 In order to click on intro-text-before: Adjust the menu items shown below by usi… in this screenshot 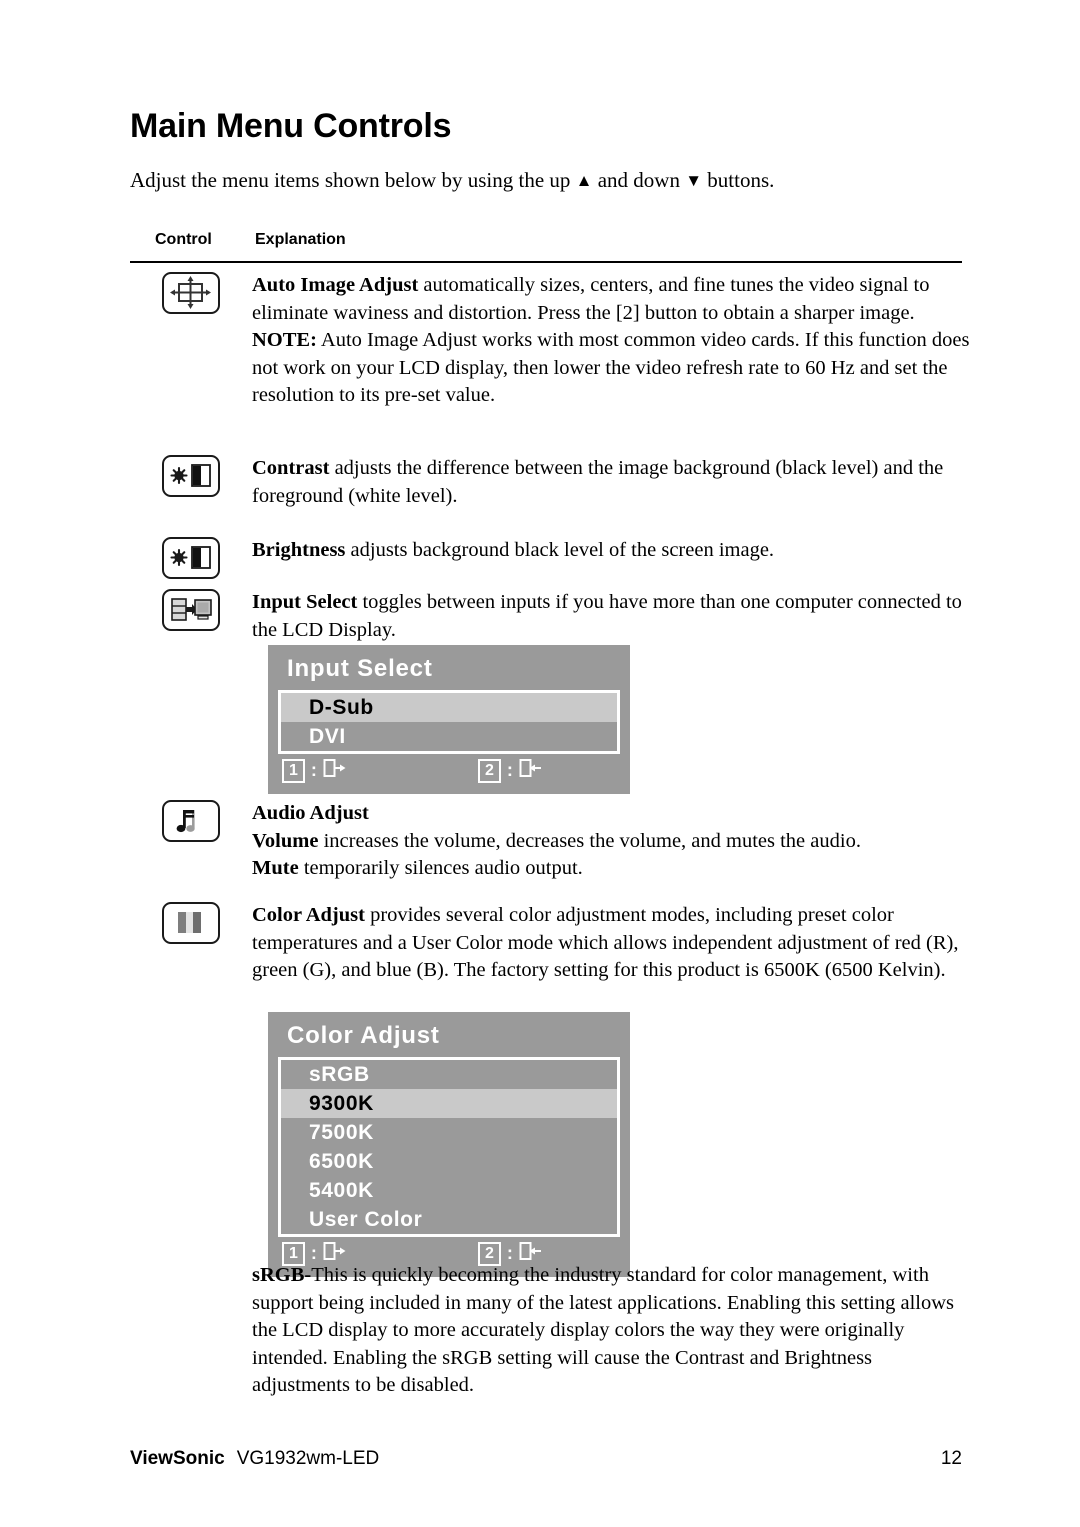, I will do `click(353, 180)`.